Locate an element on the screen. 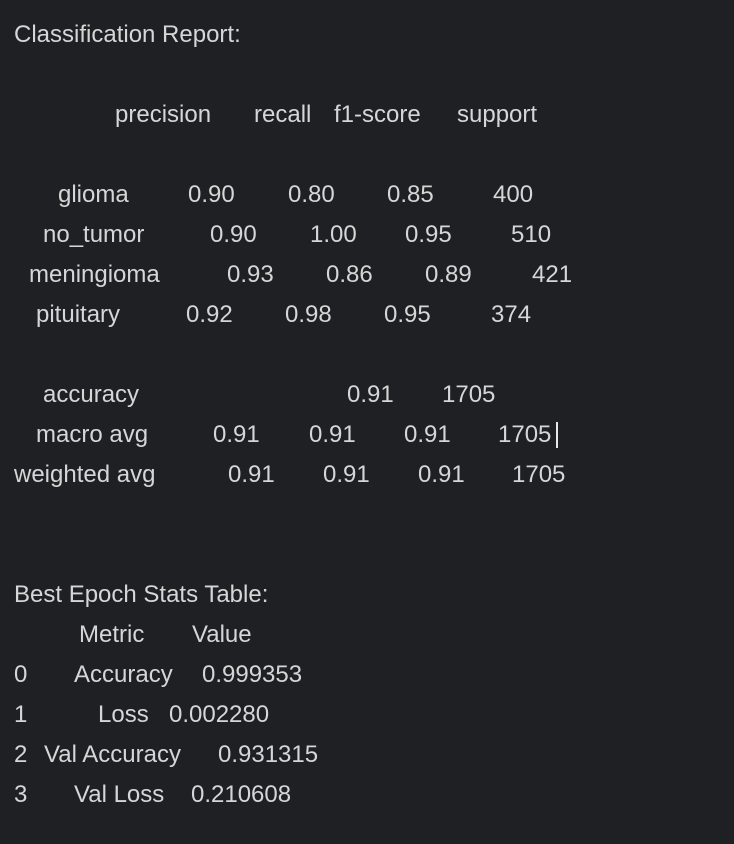 Image resolution: width=734 pixels, height=844 pixels. epoch-row-0: 0 Accuracy 0.999353 is located at coordinates (151, 675).